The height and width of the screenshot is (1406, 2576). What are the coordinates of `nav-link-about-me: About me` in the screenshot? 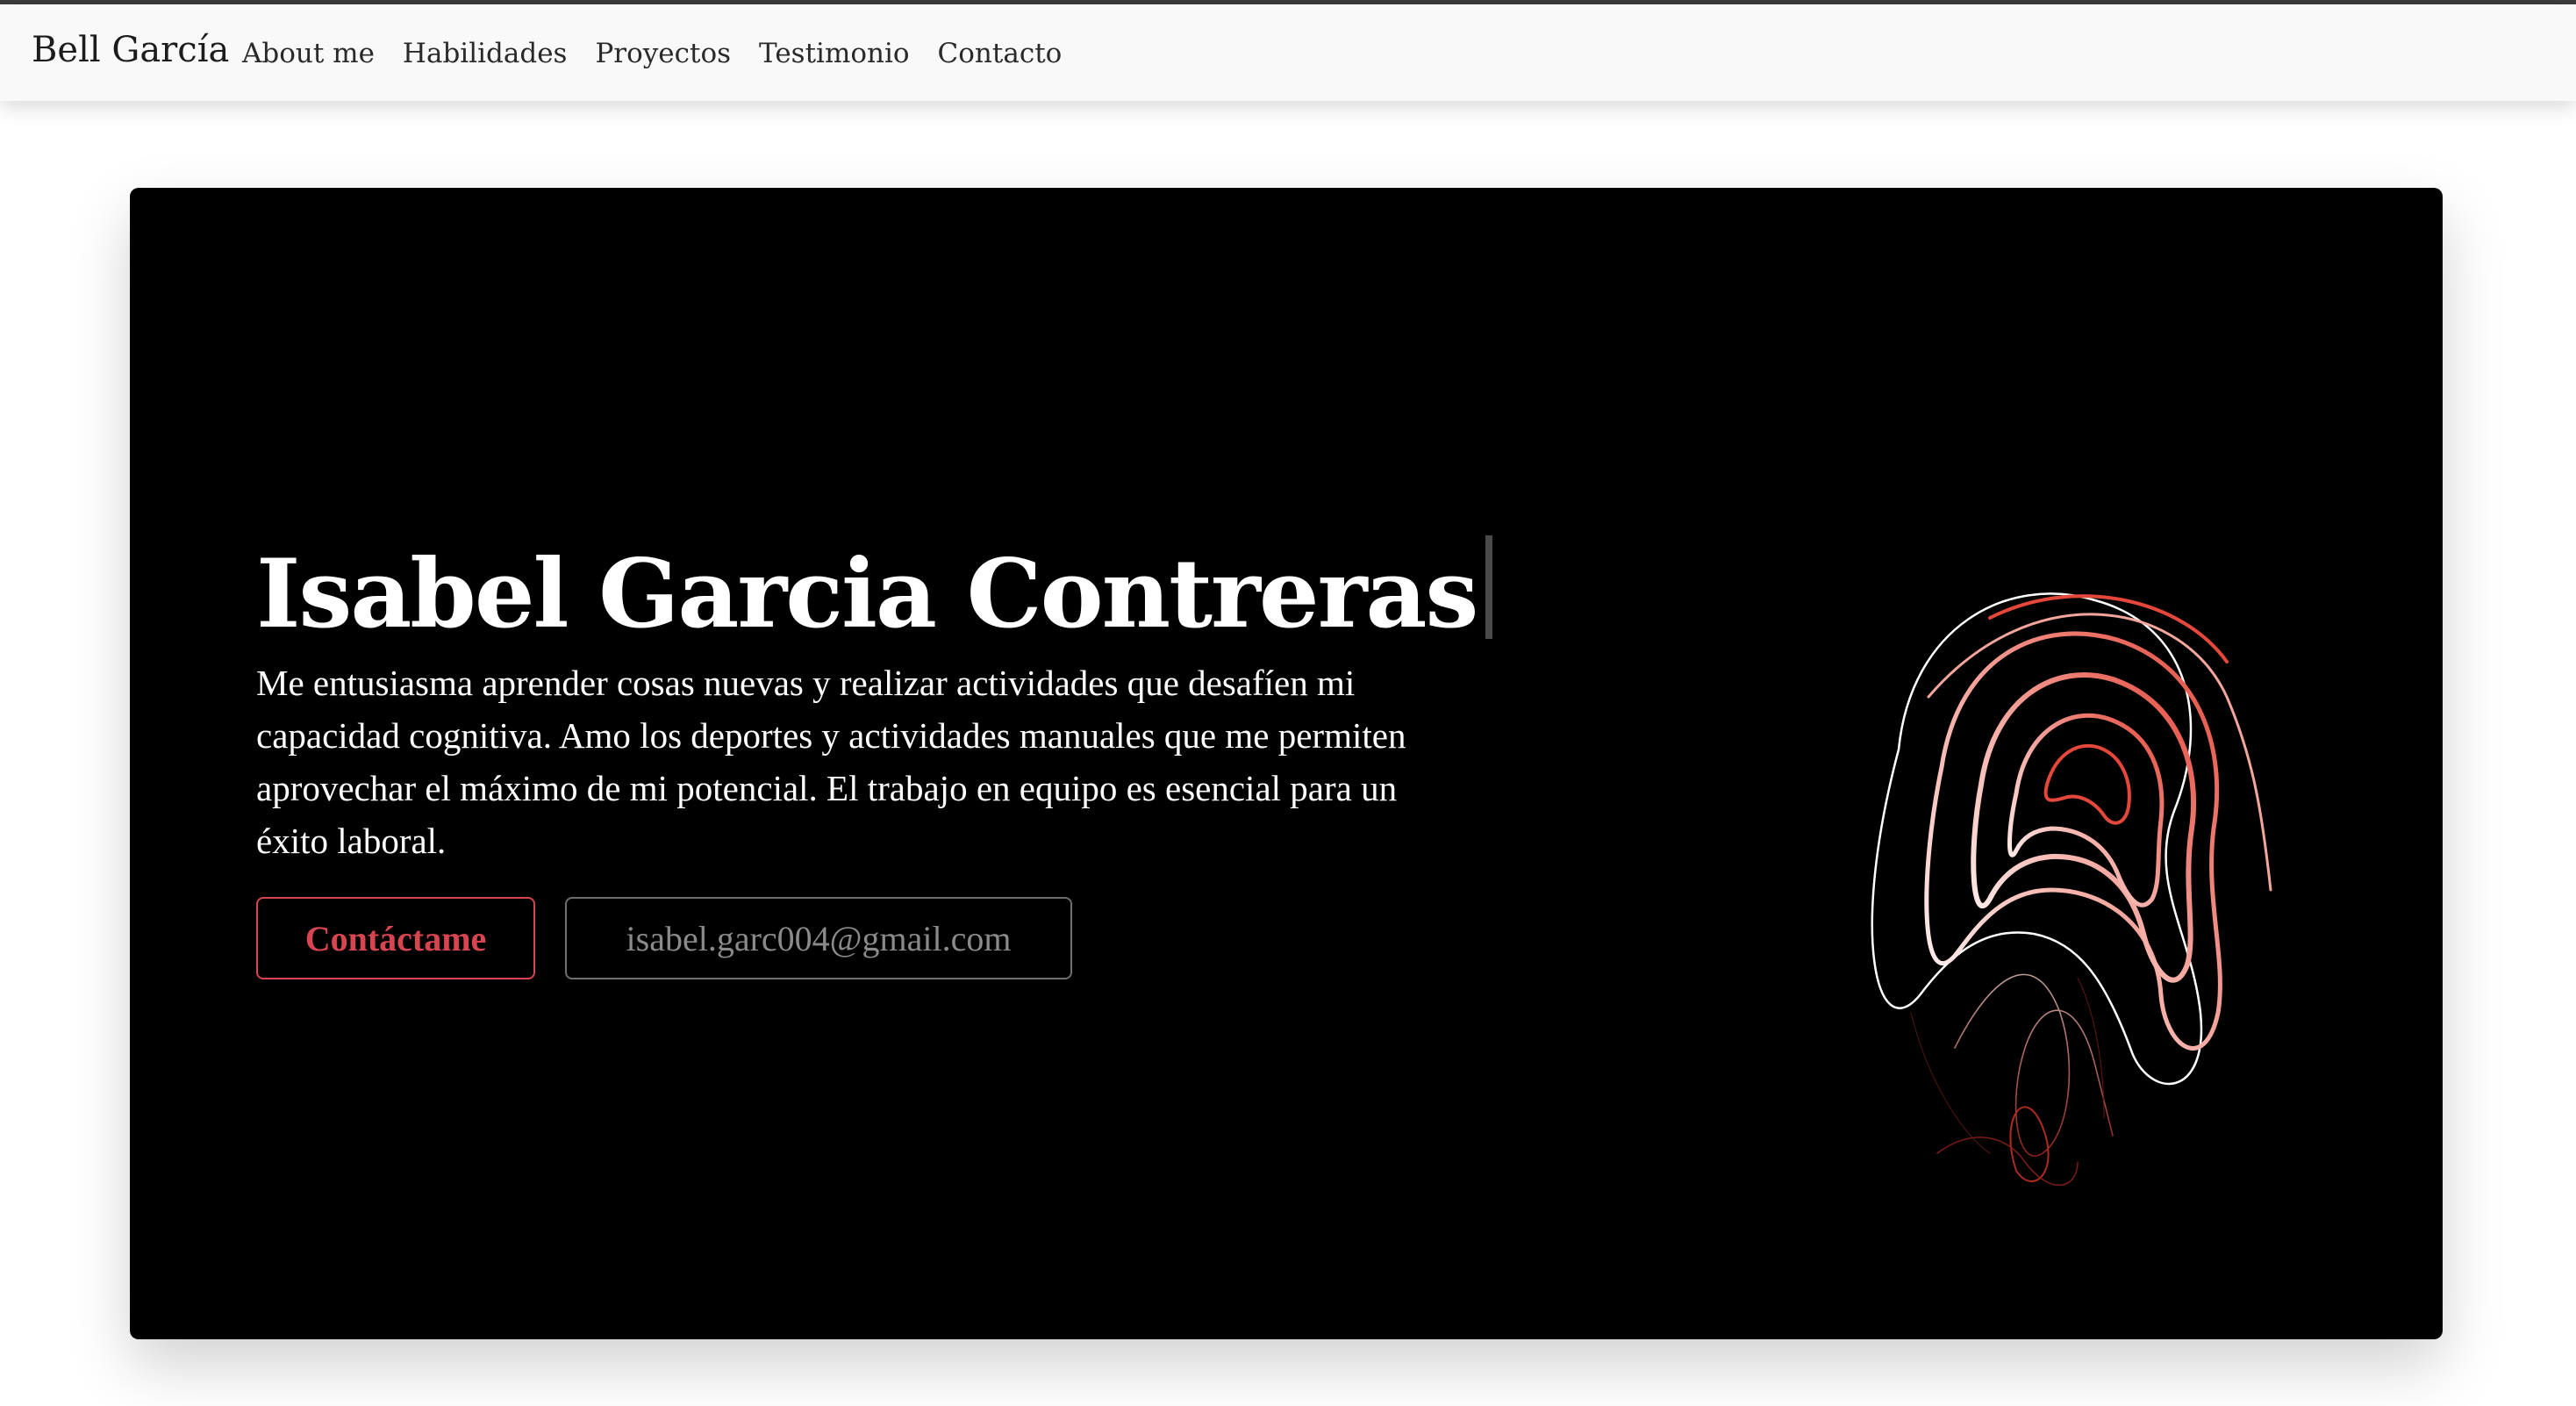 It's located at (308, 54).